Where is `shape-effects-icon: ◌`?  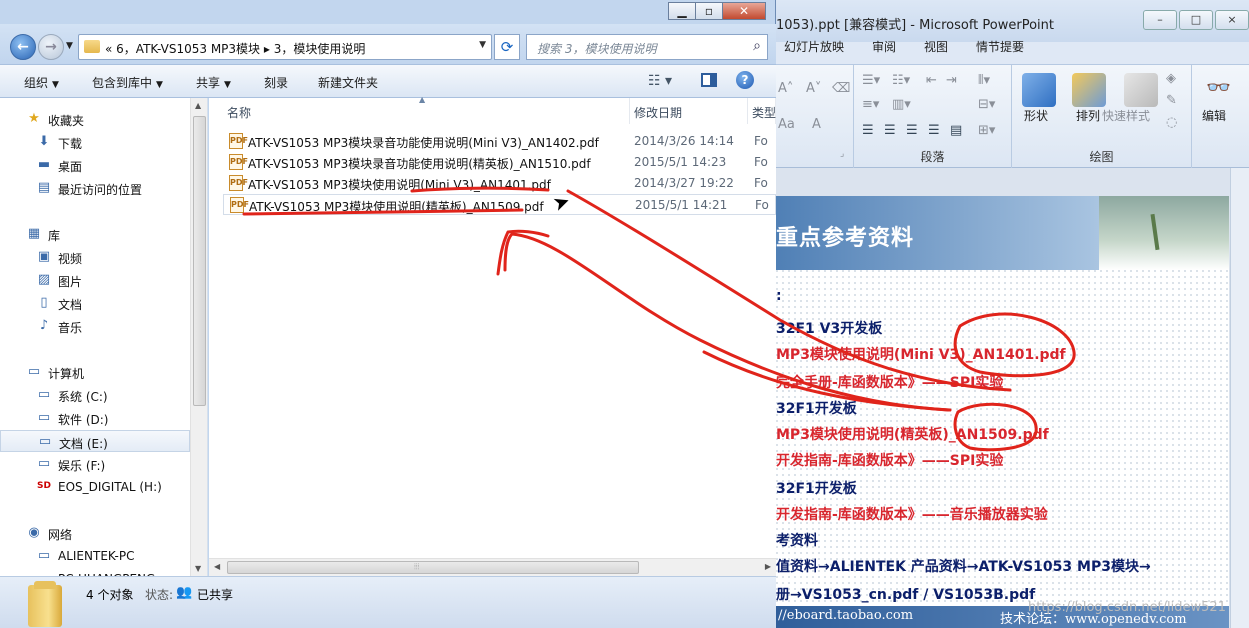
shape-effects-icon: ◌ is located at coordinates (1171, 122).